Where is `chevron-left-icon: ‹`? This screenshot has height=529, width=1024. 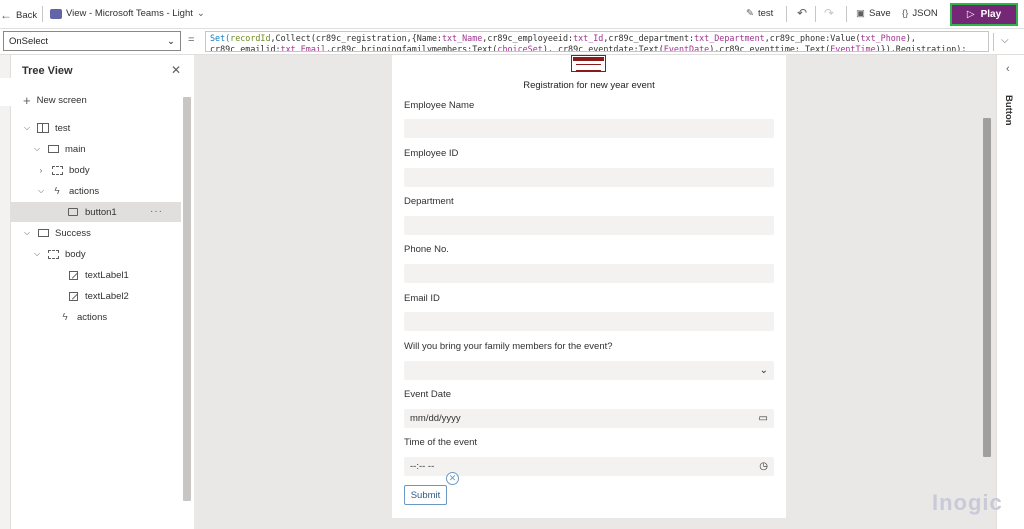 chevron-left-icon: ‹ is located at coordinates (1008, 69).